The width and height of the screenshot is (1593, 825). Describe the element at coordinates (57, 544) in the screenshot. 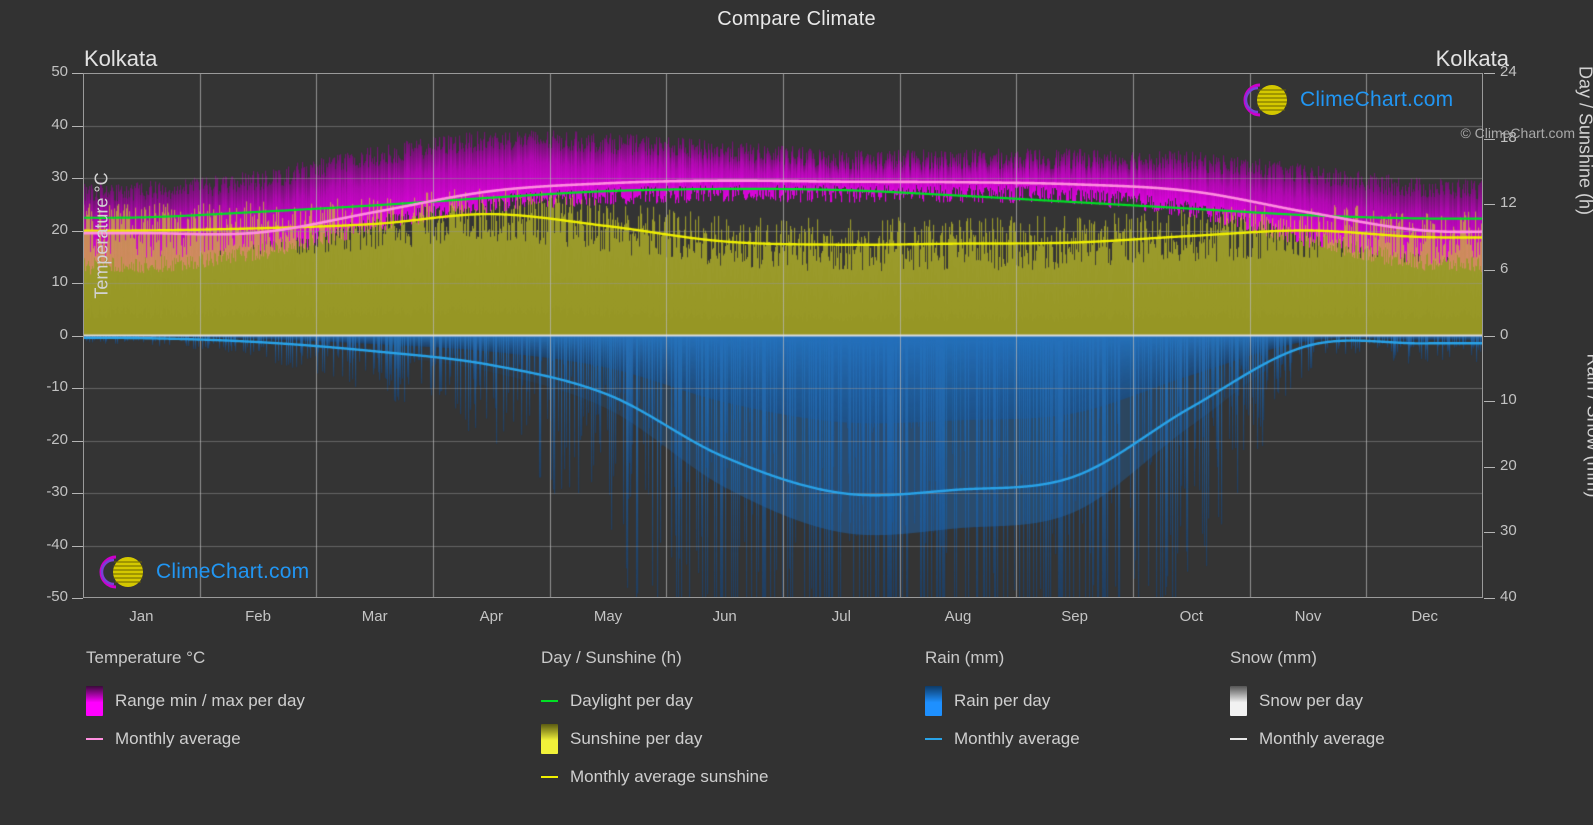

I see `y-tick-left: -40` at that location.